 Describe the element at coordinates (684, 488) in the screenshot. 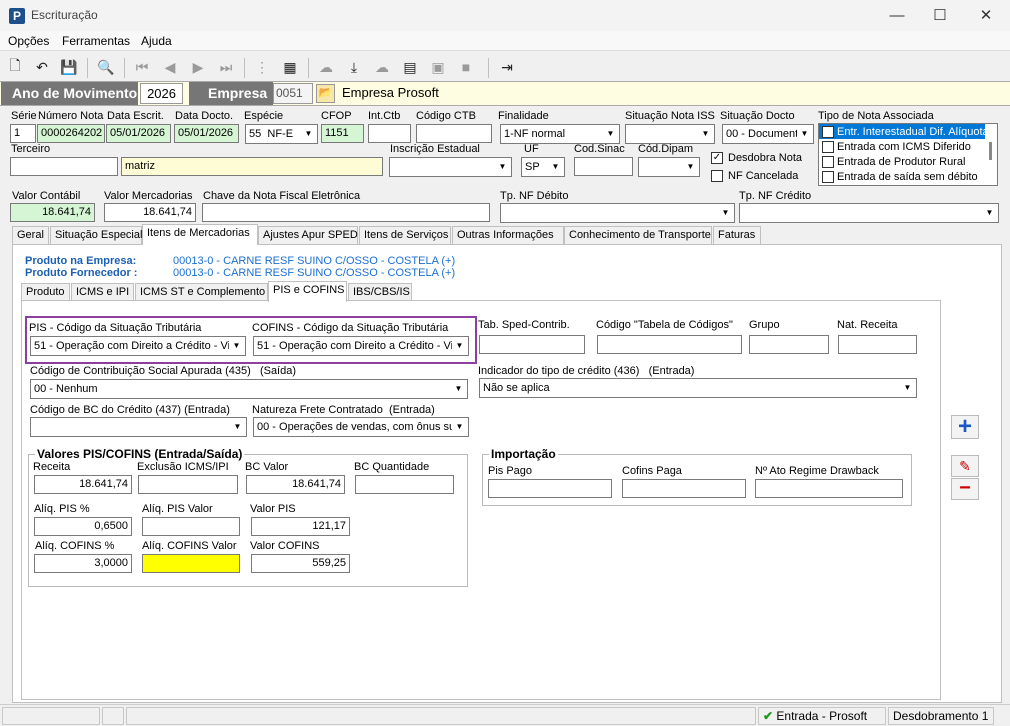

I see `cofins-paga-field` at that location.